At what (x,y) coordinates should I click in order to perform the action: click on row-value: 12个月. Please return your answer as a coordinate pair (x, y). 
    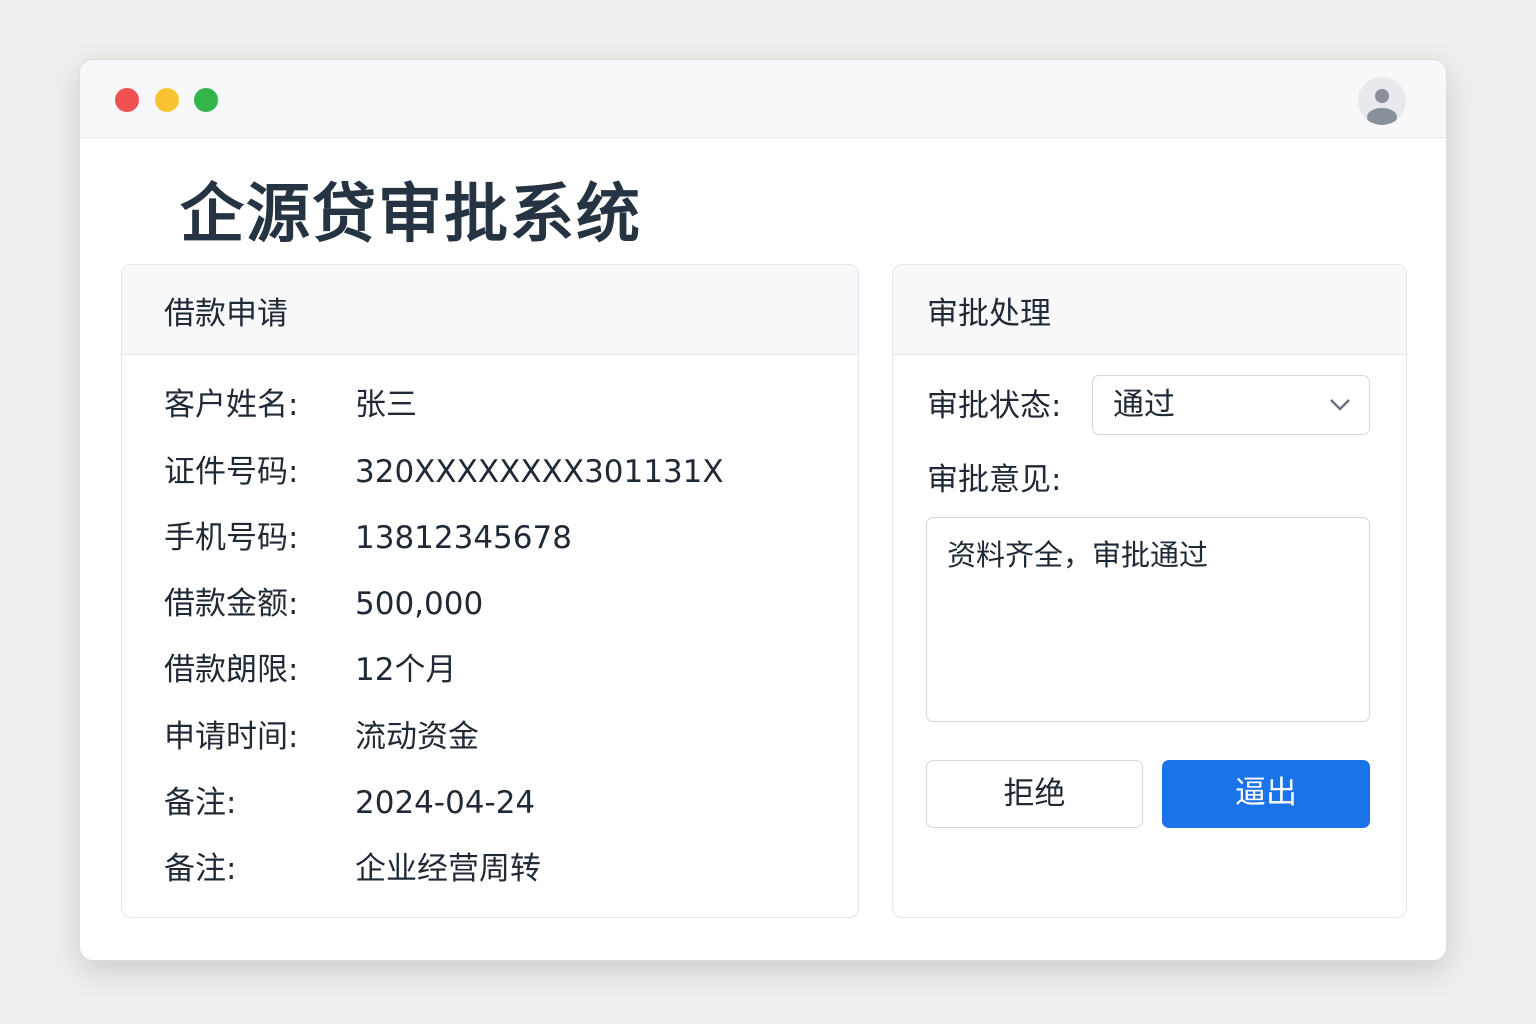
    Looking at the image, I should click on (406, 670).